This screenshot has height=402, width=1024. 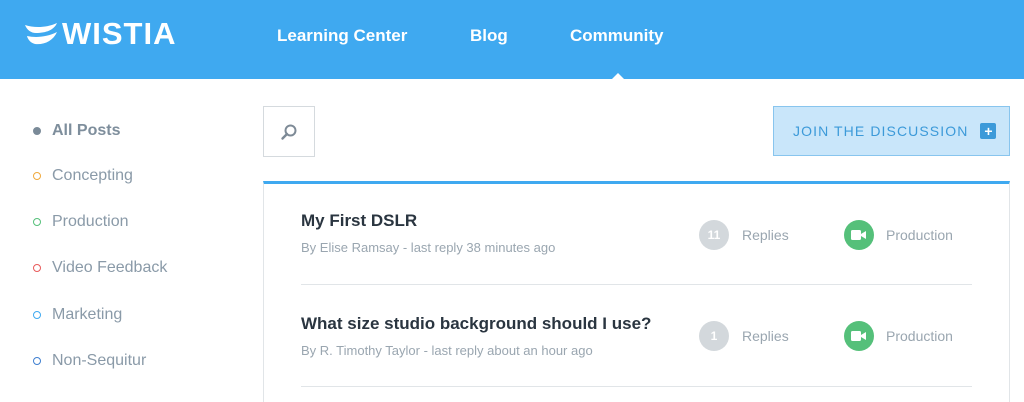 What do you see at coordinates (988, 131) in the screenshot?
I see `plus-icon: +` at bounding box center [988, 131].